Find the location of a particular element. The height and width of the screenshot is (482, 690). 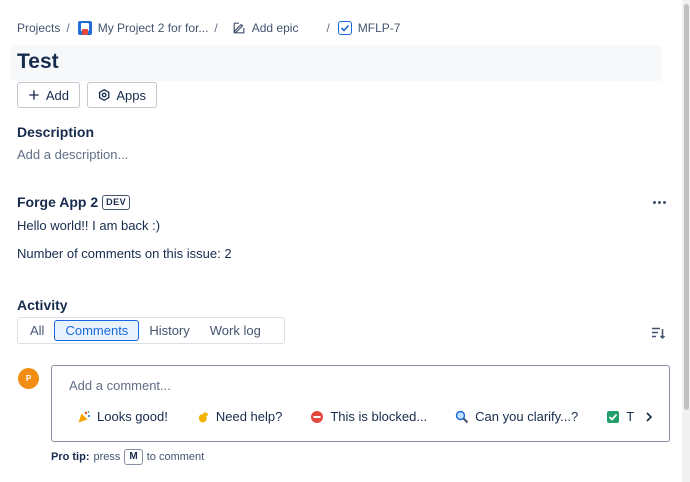

project-icon is located at coordinates (84, 28).